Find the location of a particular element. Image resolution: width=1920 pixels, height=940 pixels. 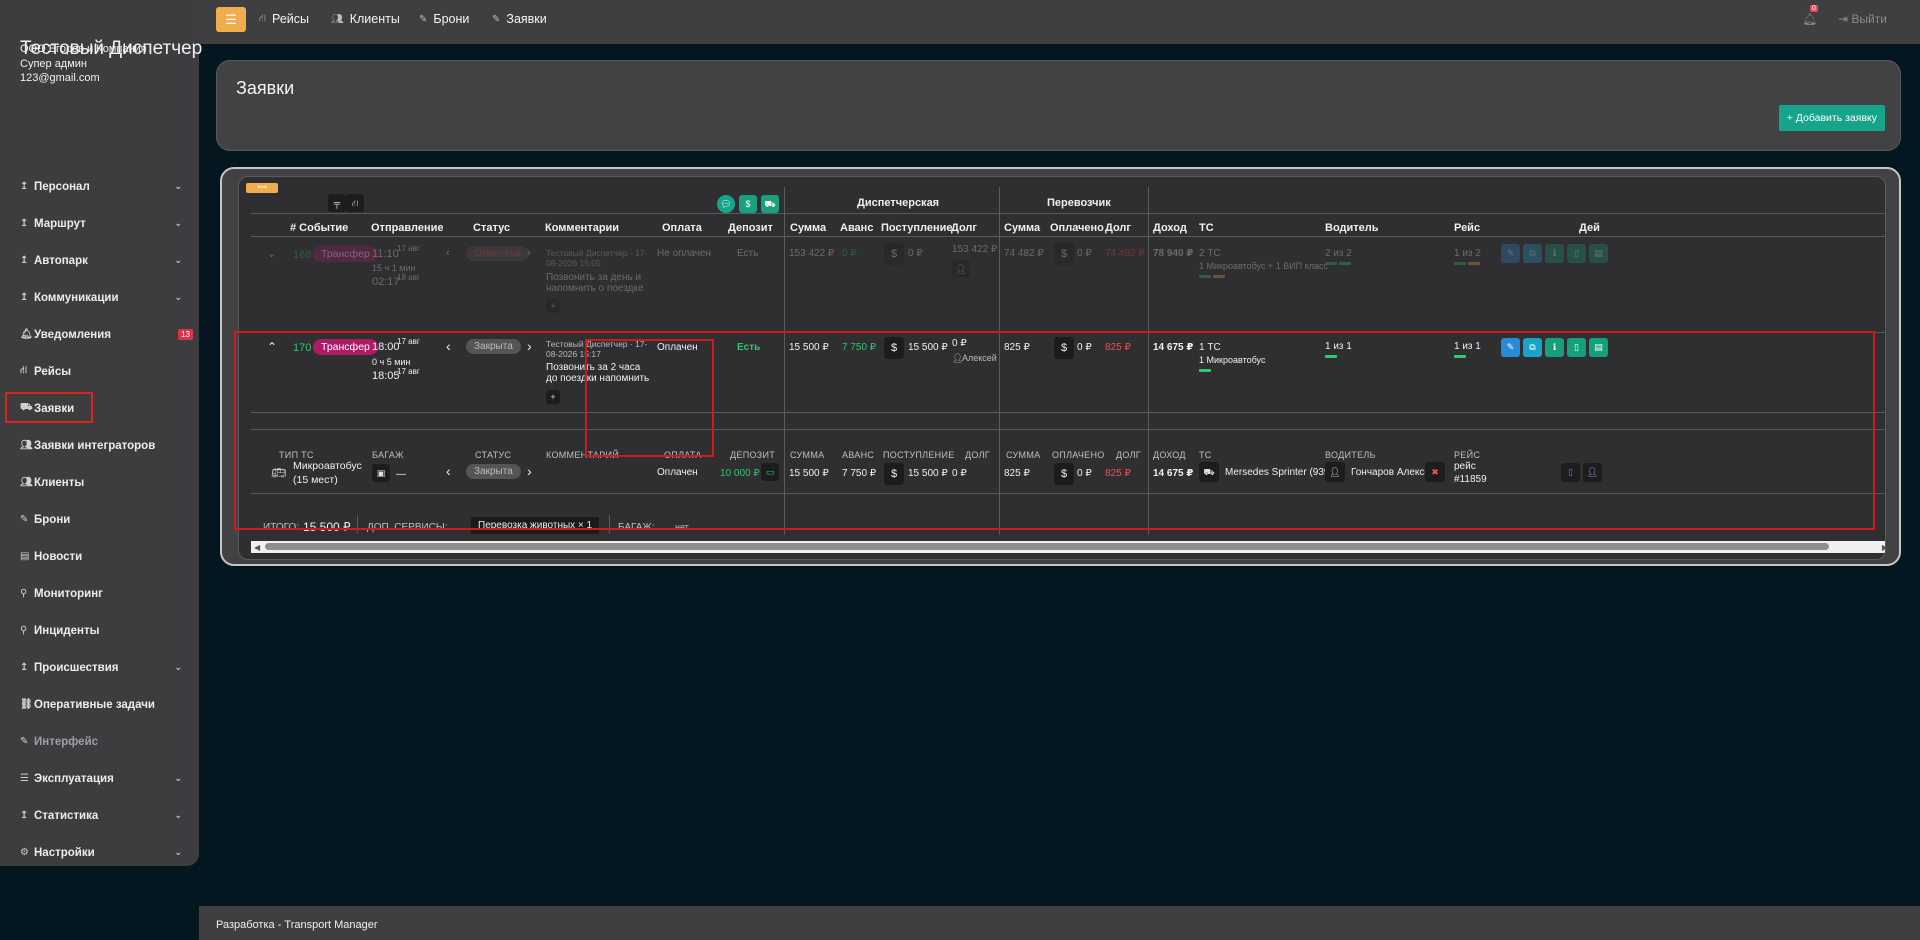

status-badge: Отменена is located at coordinates (497, 253).